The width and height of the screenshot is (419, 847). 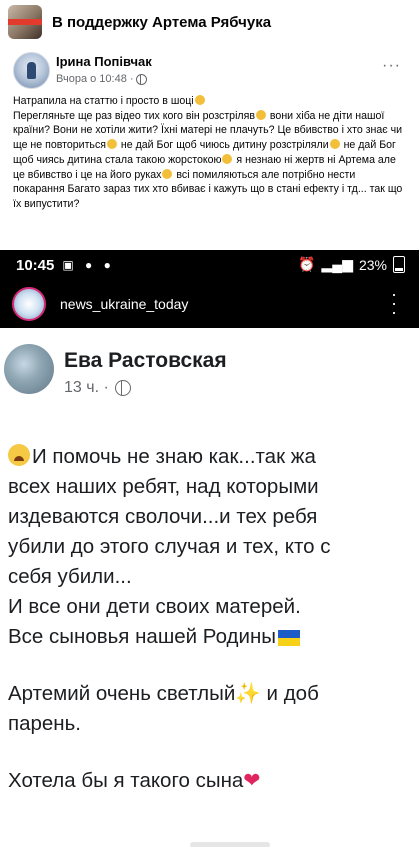 I want to click on flushed-emoji-icon, so click(x=199, y=100).